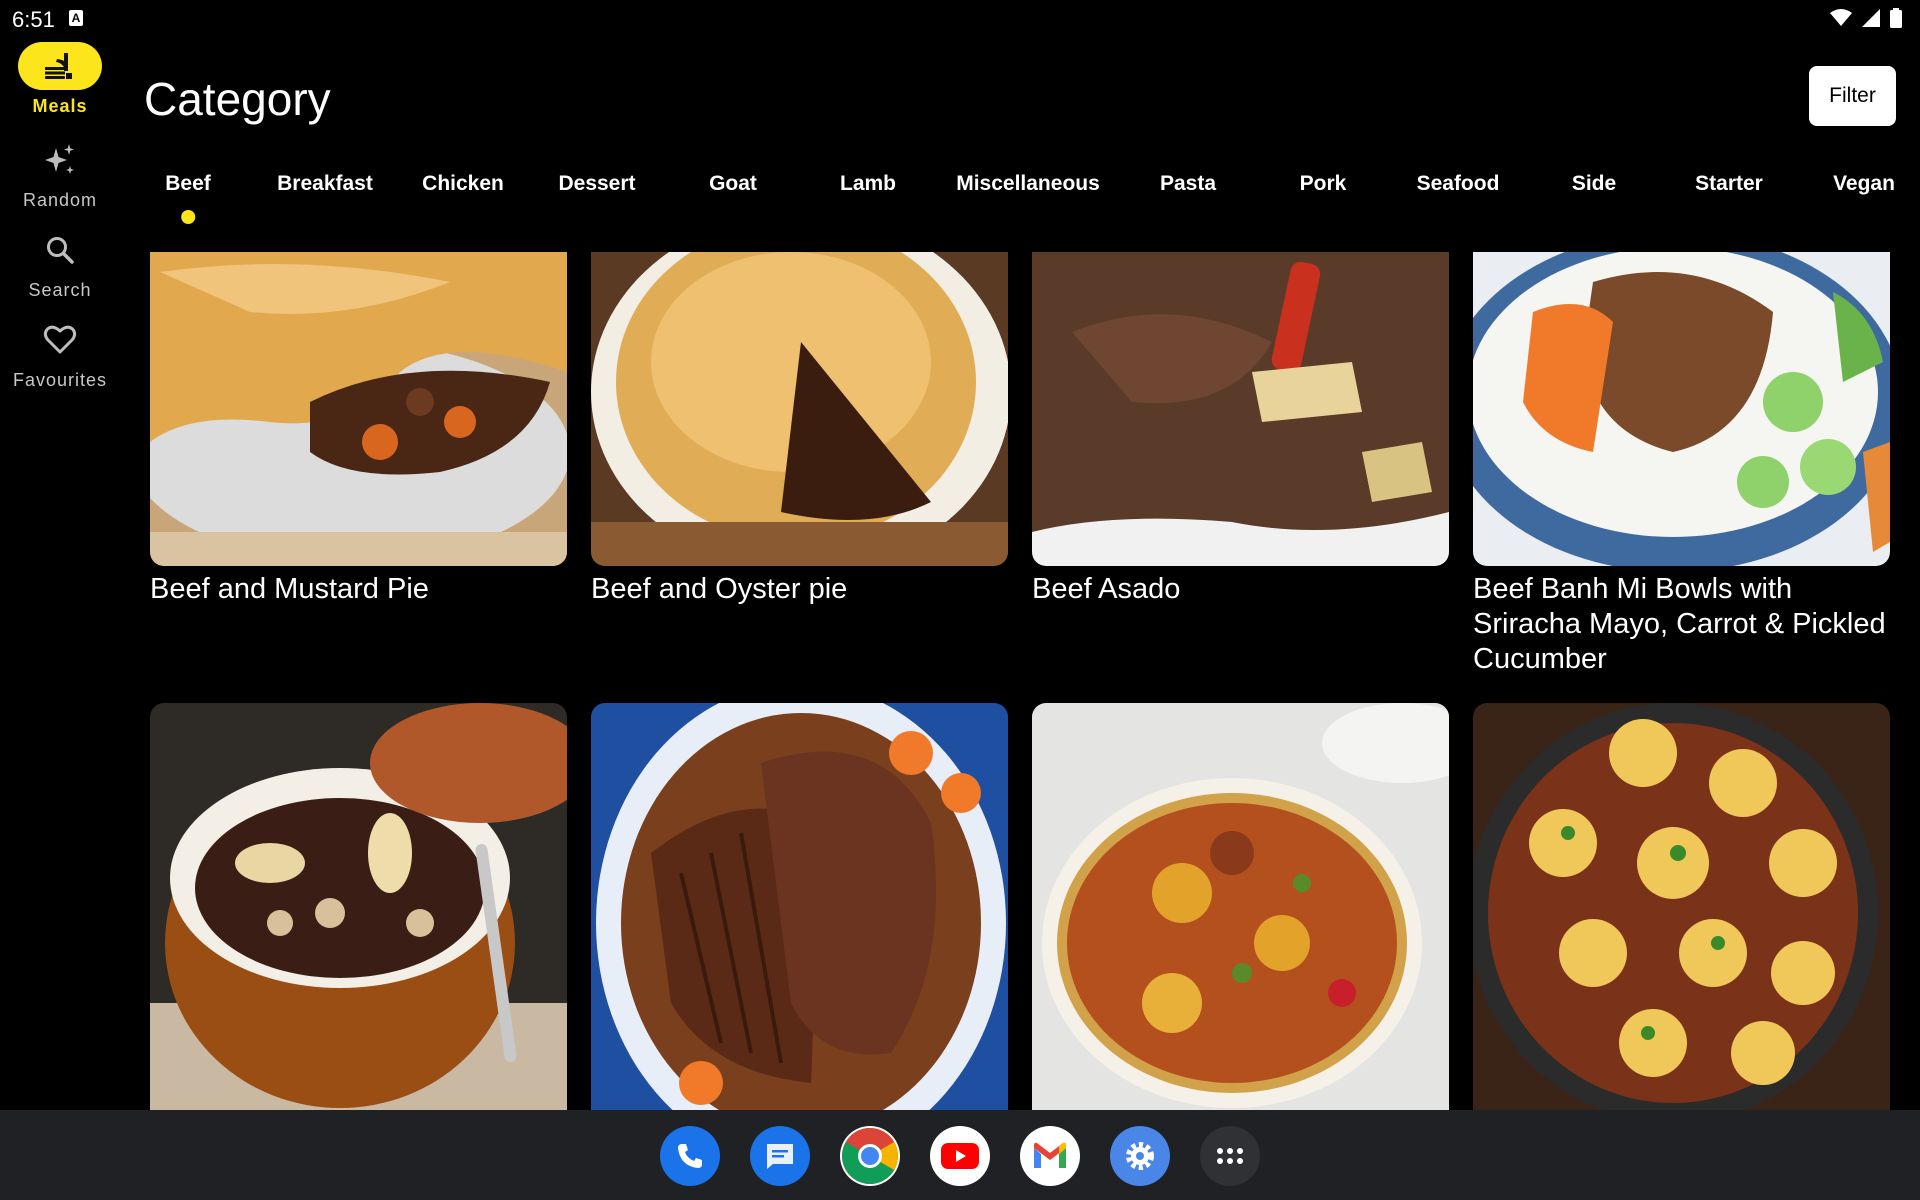 This screenshot has height=1200, width=1920. What do you see at coordinates (868, 202) in the screenshot?
I see `tab-lamb: Lamb` at bounding box center [868, 202].